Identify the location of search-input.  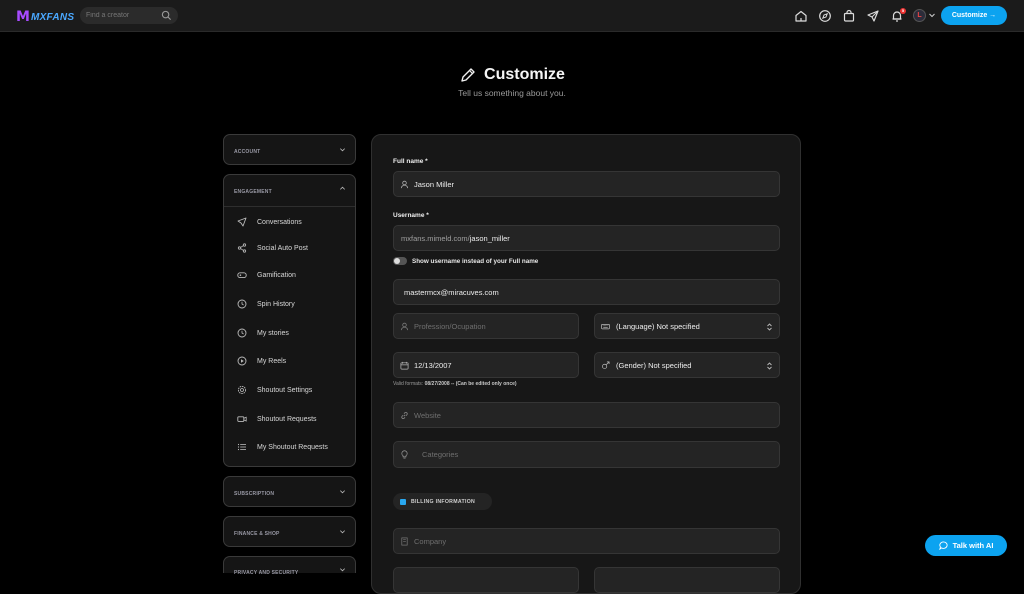
(123, 15).